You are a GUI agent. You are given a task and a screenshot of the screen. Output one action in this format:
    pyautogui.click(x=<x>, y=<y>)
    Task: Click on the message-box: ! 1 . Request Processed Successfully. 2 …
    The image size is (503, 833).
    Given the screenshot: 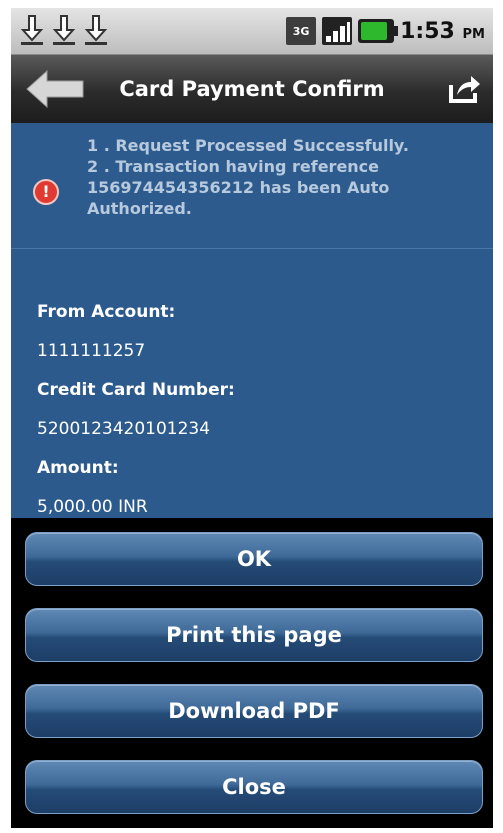 What is the action you would take?
    pyautogui.click(x=252, y=186)
    